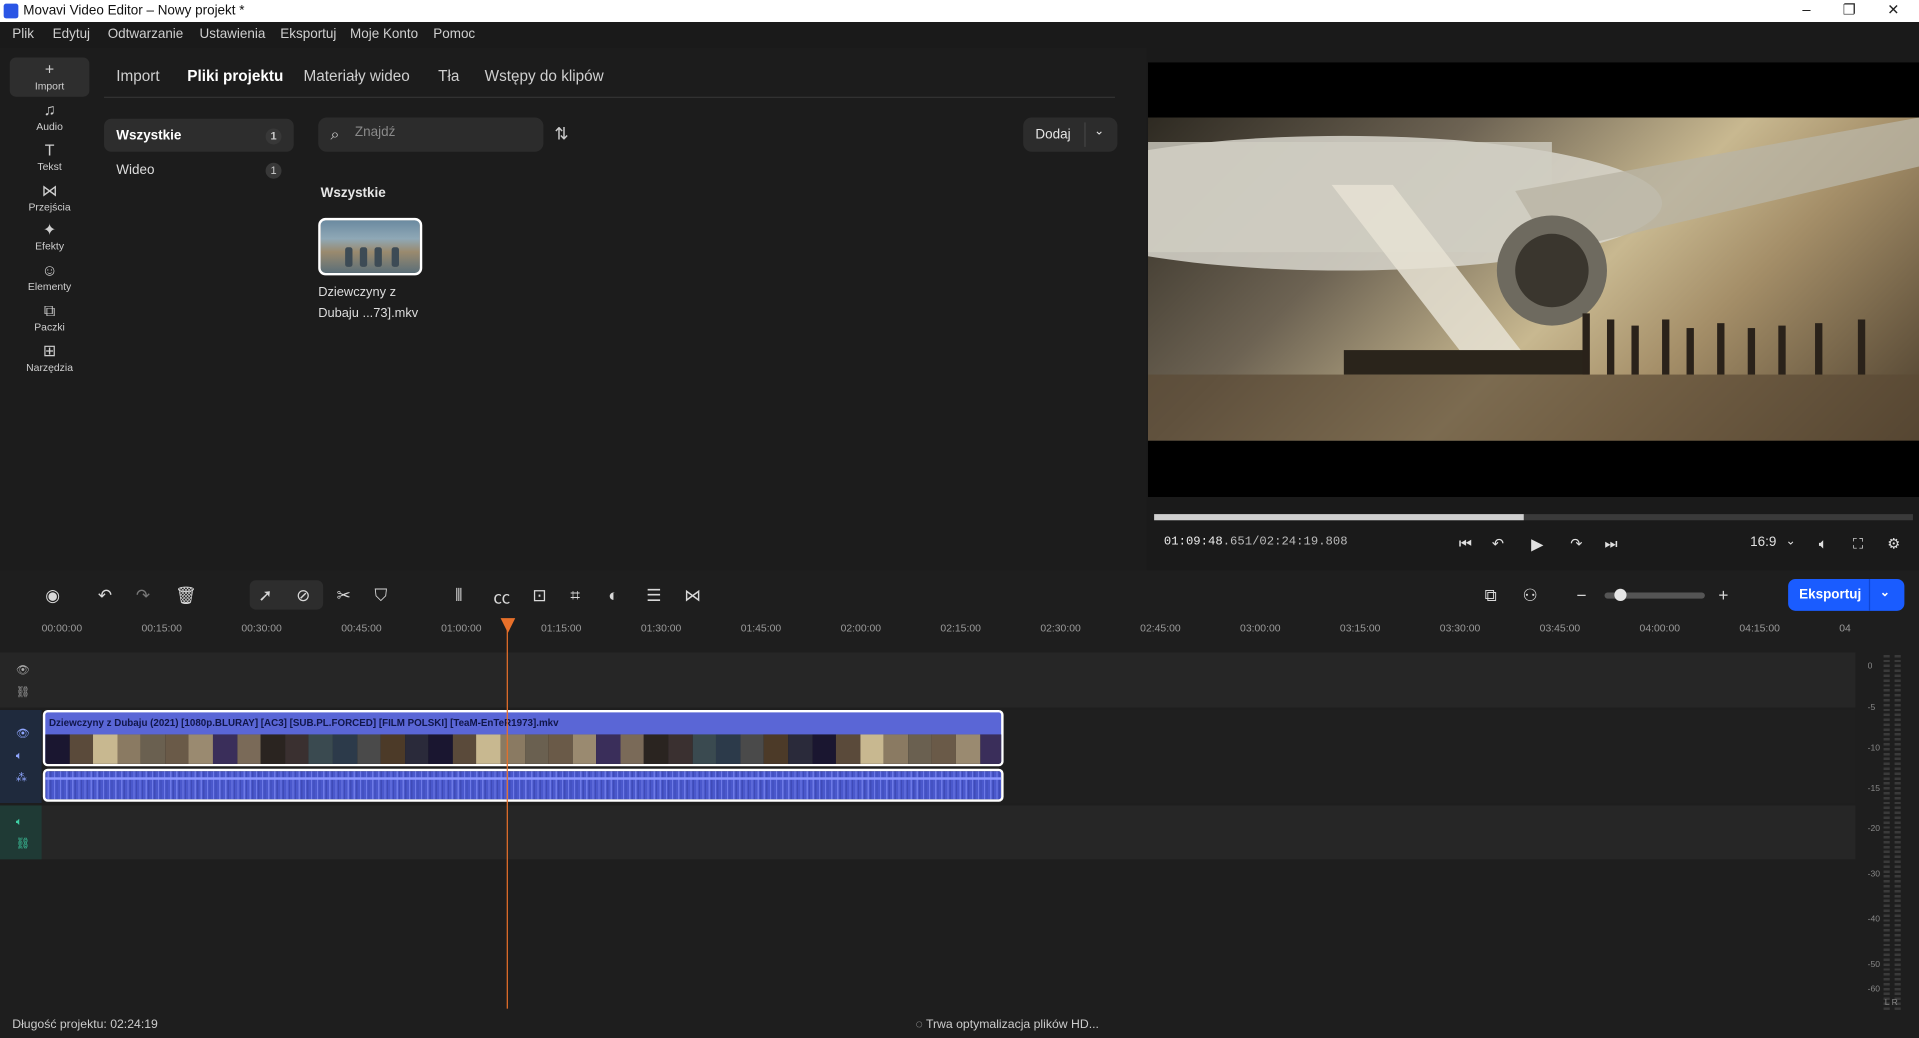 Image resolution: width=1919 pixels, height=1038 pixels. Describe the element at coordinates (105, 595) in the screenshot. I see `undo-icon: ↶` at that location.